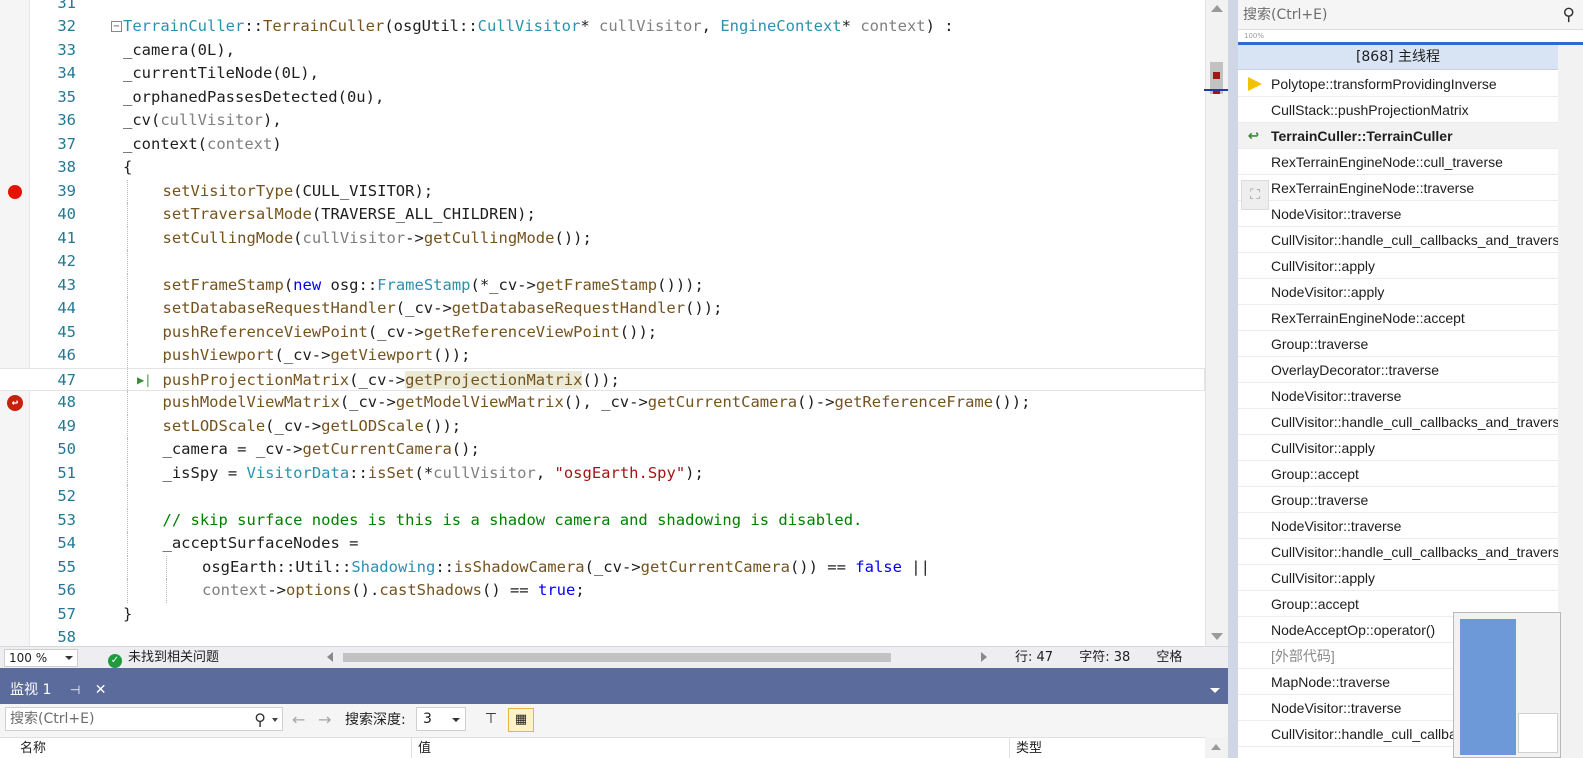  I want to click on collapse-icon: −, so click(116, 26).